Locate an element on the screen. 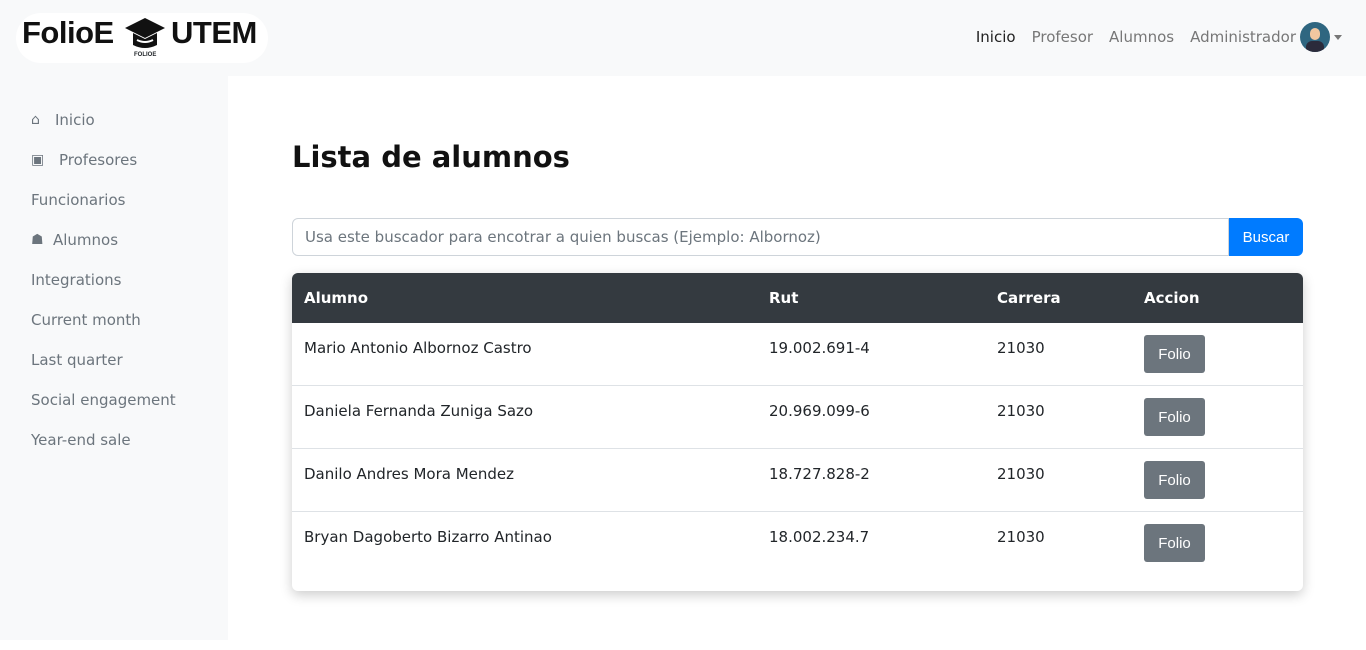 The image size is (1366, 650). logo-text-right: UTEM is located at coordinates (214, 32).